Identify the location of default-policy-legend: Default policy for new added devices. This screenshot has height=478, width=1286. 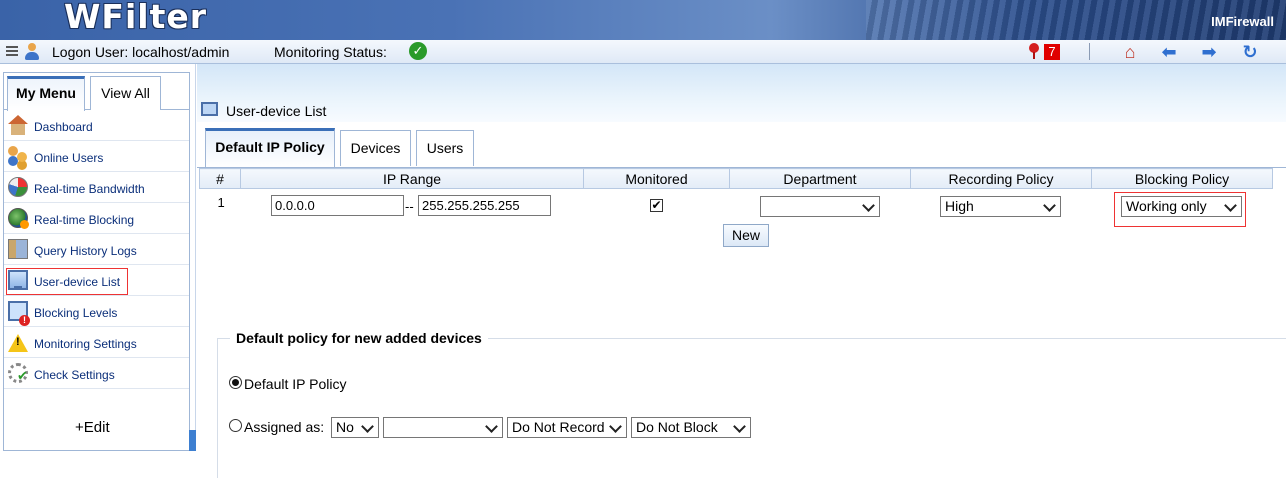
(359, 338).